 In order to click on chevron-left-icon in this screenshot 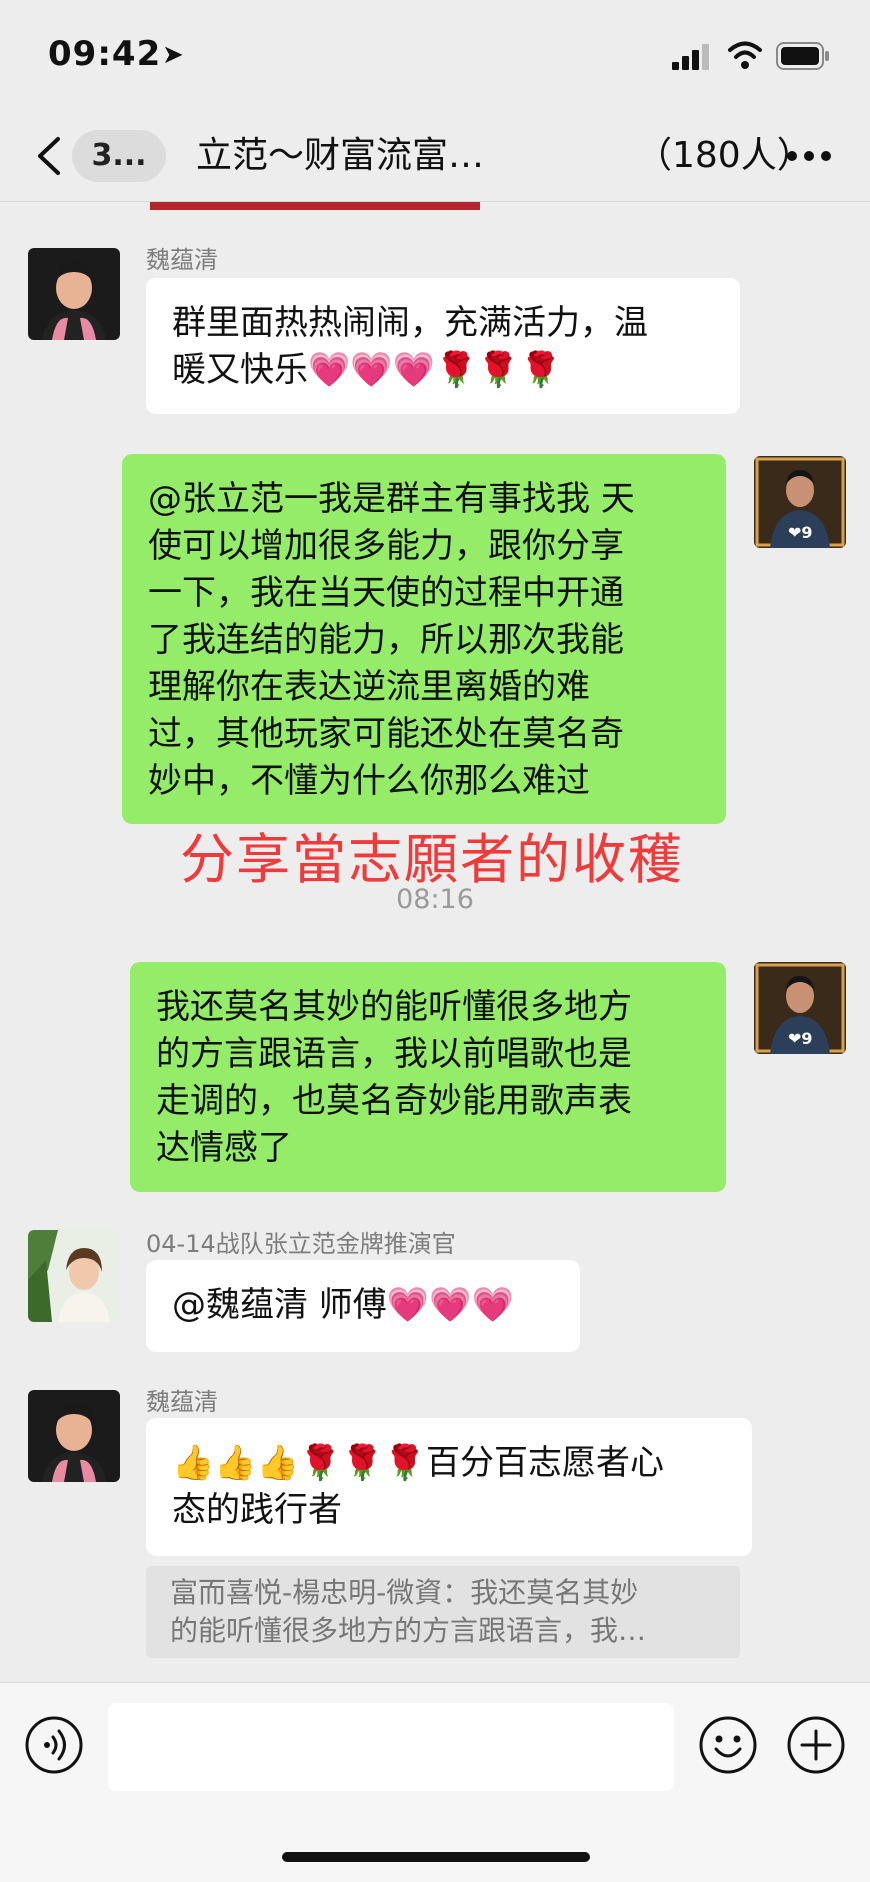, I will do `click(49, 156)`.